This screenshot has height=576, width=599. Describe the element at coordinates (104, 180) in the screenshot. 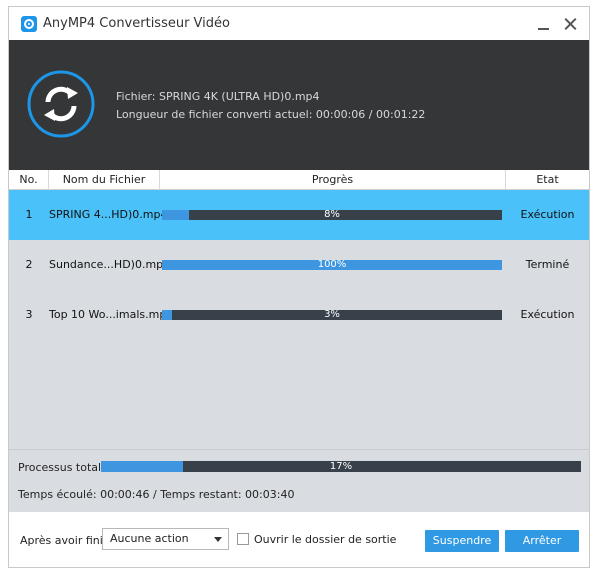

I see `column-file-name: Nom du Fichier` at that location.